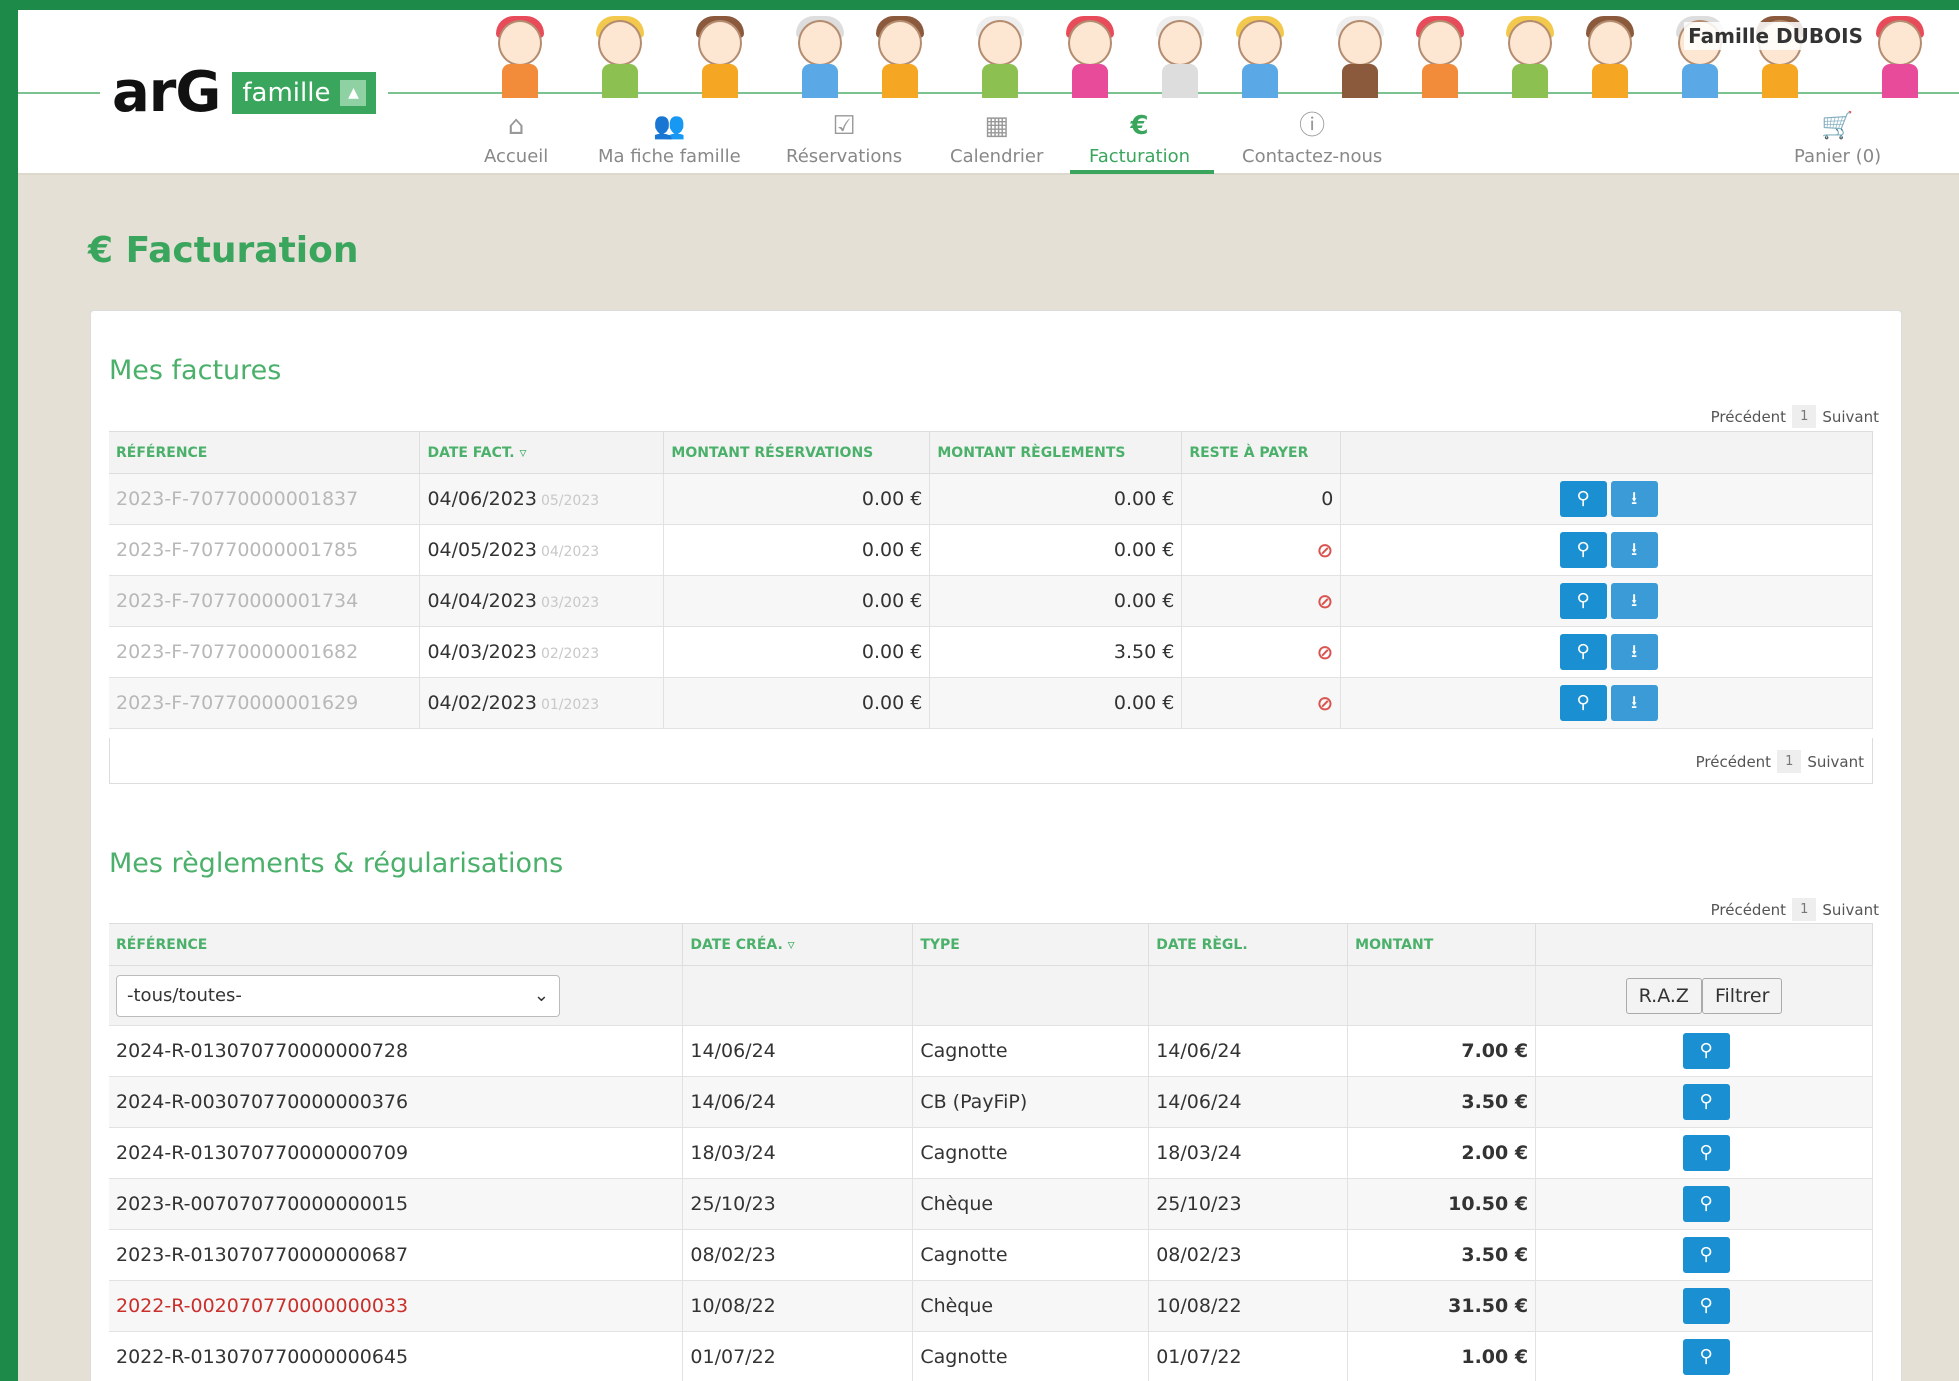 This screenshot has width=1959, height=1381. I want to click on payment-date-crea: 08/02/23, so click(798, 1255).